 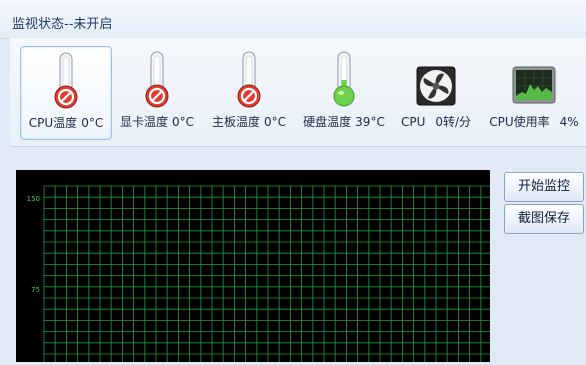 I want to click on sensor-cpu-temp: CPU温度 0°C, so click(x=66, y=93).